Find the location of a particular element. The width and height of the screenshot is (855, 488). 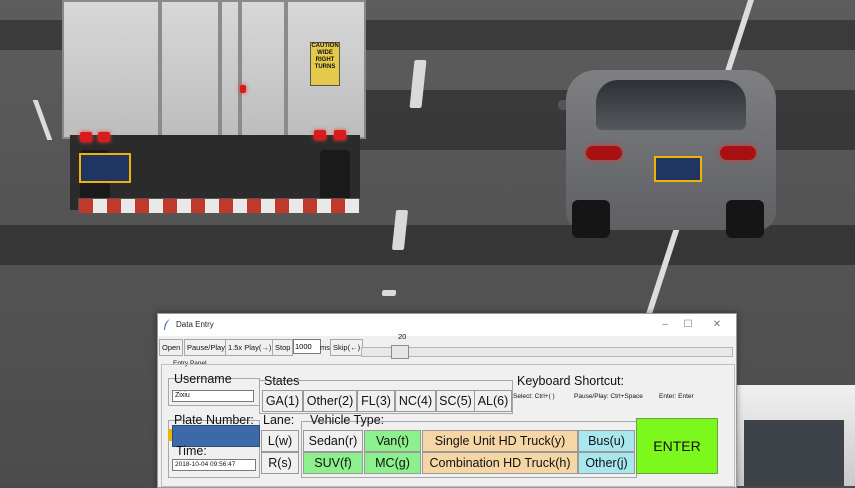

state-button-fl: FL(3) is located at coordinates (376, 401).